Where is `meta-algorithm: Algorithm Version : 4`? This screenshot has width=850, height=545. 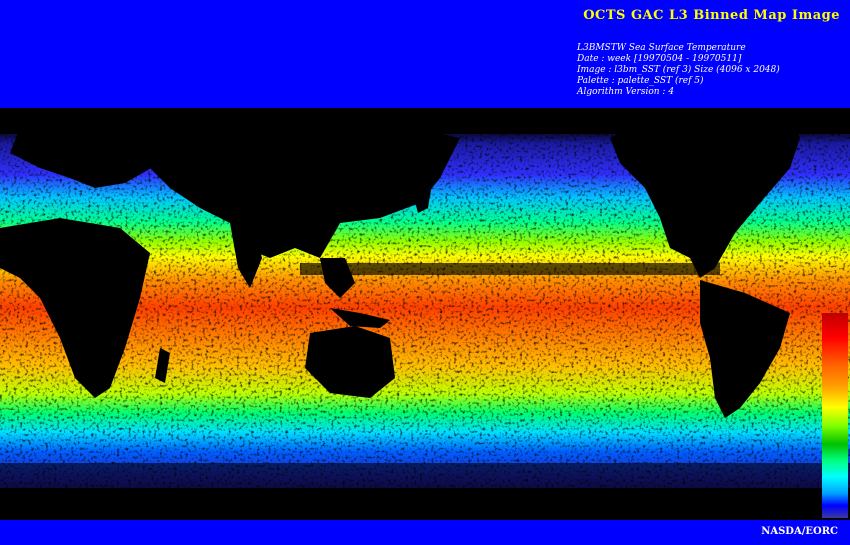 meta-algorithm: Algorithm Version : 4 is located at coordinates (626, 92).